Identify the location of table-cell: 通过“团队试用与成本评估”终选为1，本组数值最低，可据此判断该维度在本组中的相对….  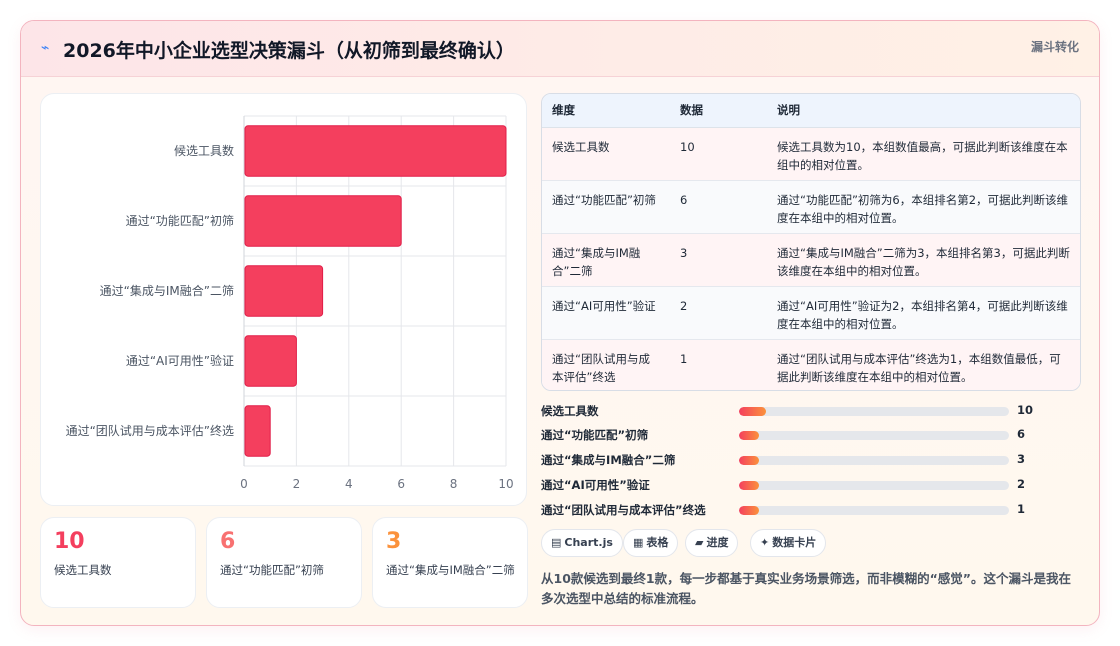
(923, 364).